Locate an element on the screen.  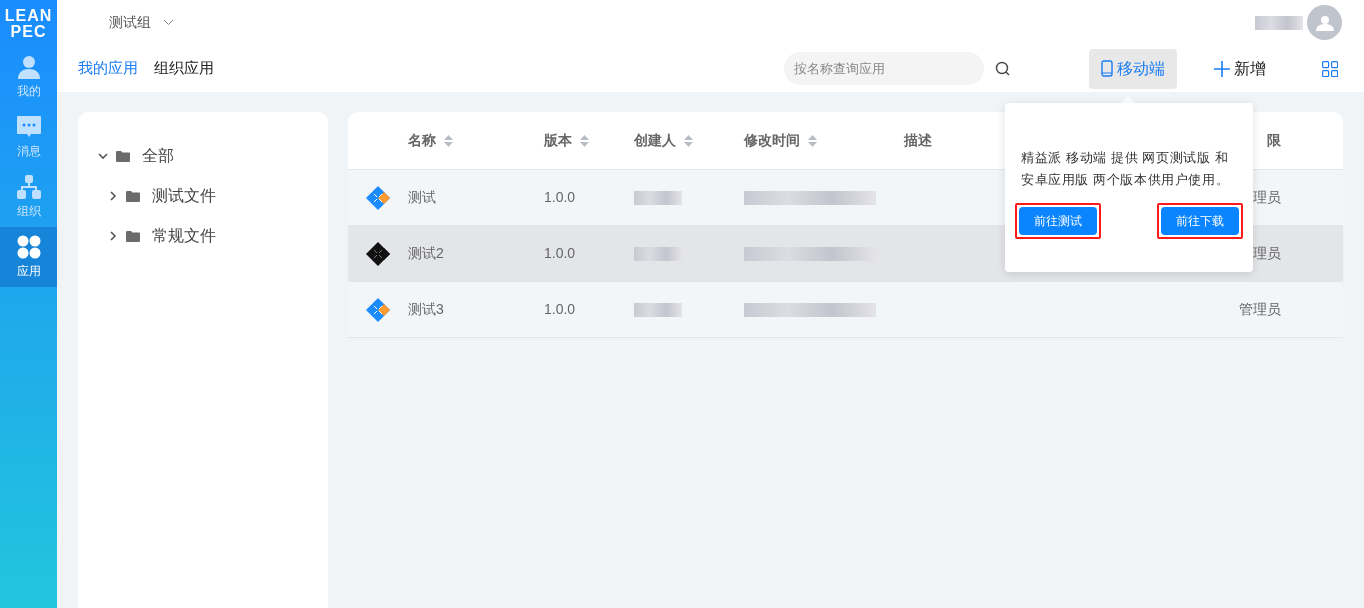
table-cell-text: 测试 is located at coordinates (422, 197).